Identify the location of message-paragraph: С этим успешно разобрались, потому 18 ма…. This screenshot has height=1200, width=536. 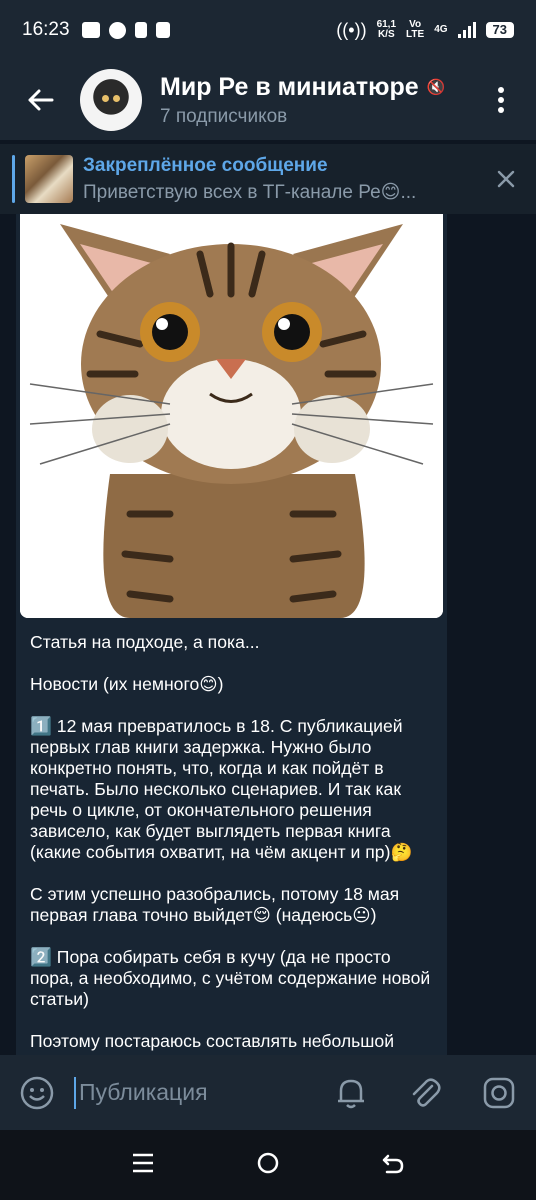
(215, 904).